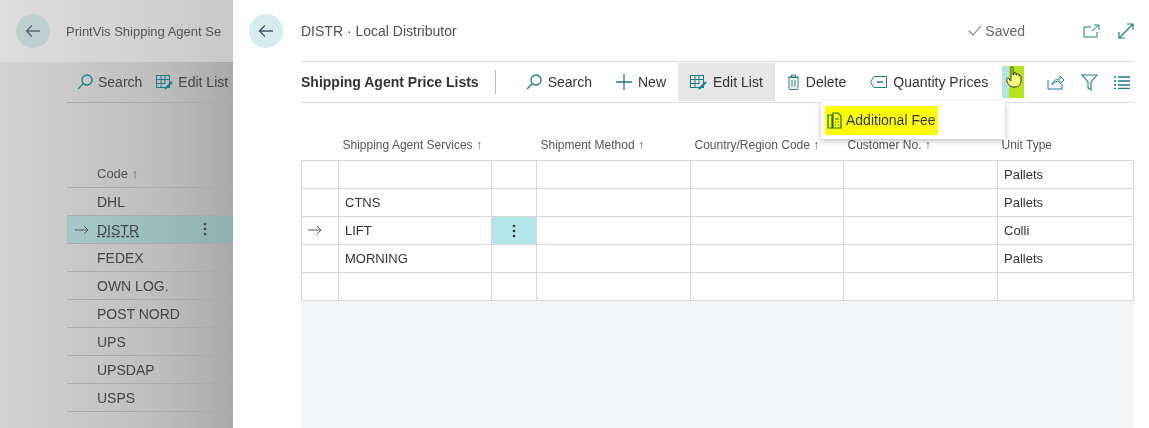 The width and height of the screenshot is (1149, 428). What do you see at coordinates (1089, 82) in the screenshot?
I see `filter-icon` at bounding box center [1089, 82].